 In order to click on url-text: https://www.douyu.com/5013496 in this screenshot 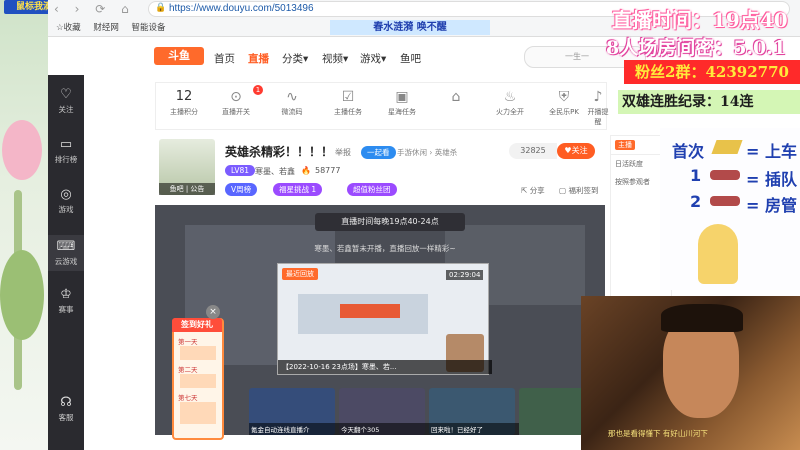, I will do `click(241, 8)`.